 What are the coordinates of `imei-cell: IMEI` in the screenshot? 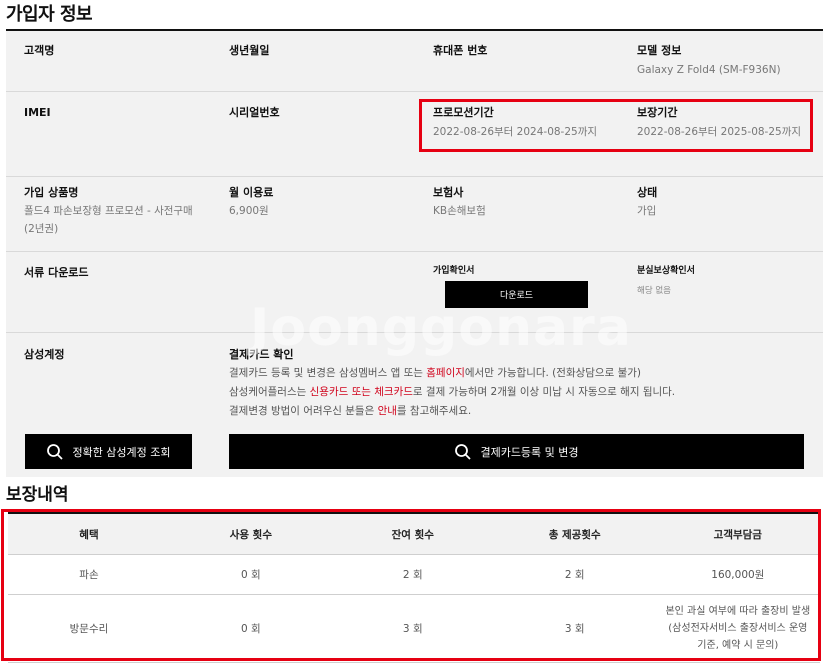 It's located at (37, 113).